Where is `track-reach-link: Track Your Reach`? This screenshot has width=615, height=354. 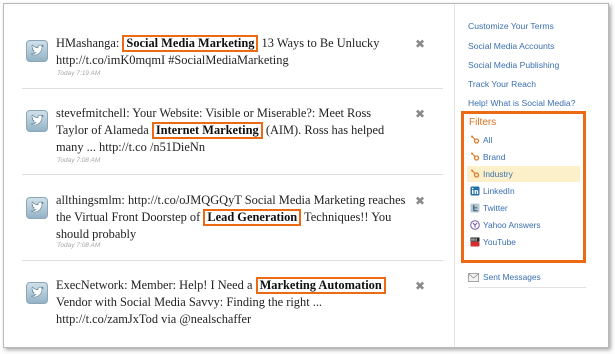
track-reach-link: Track Your Reach is located at coordinates (502, 84).